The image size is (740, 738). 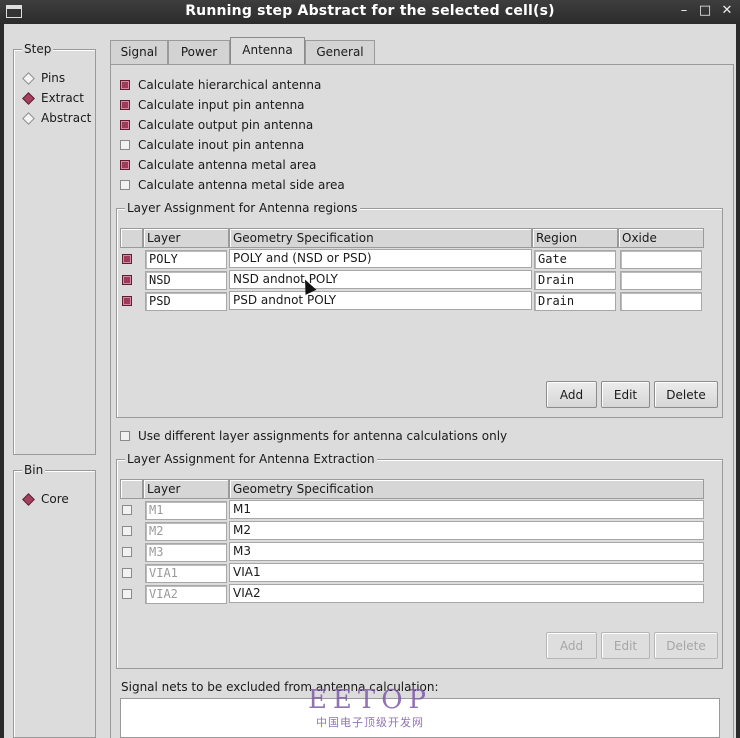 What do you see at coordinates (466, 509) in the screenshot?
I see `extraction-spec-cell: M1` at bounding box center [466, 509].